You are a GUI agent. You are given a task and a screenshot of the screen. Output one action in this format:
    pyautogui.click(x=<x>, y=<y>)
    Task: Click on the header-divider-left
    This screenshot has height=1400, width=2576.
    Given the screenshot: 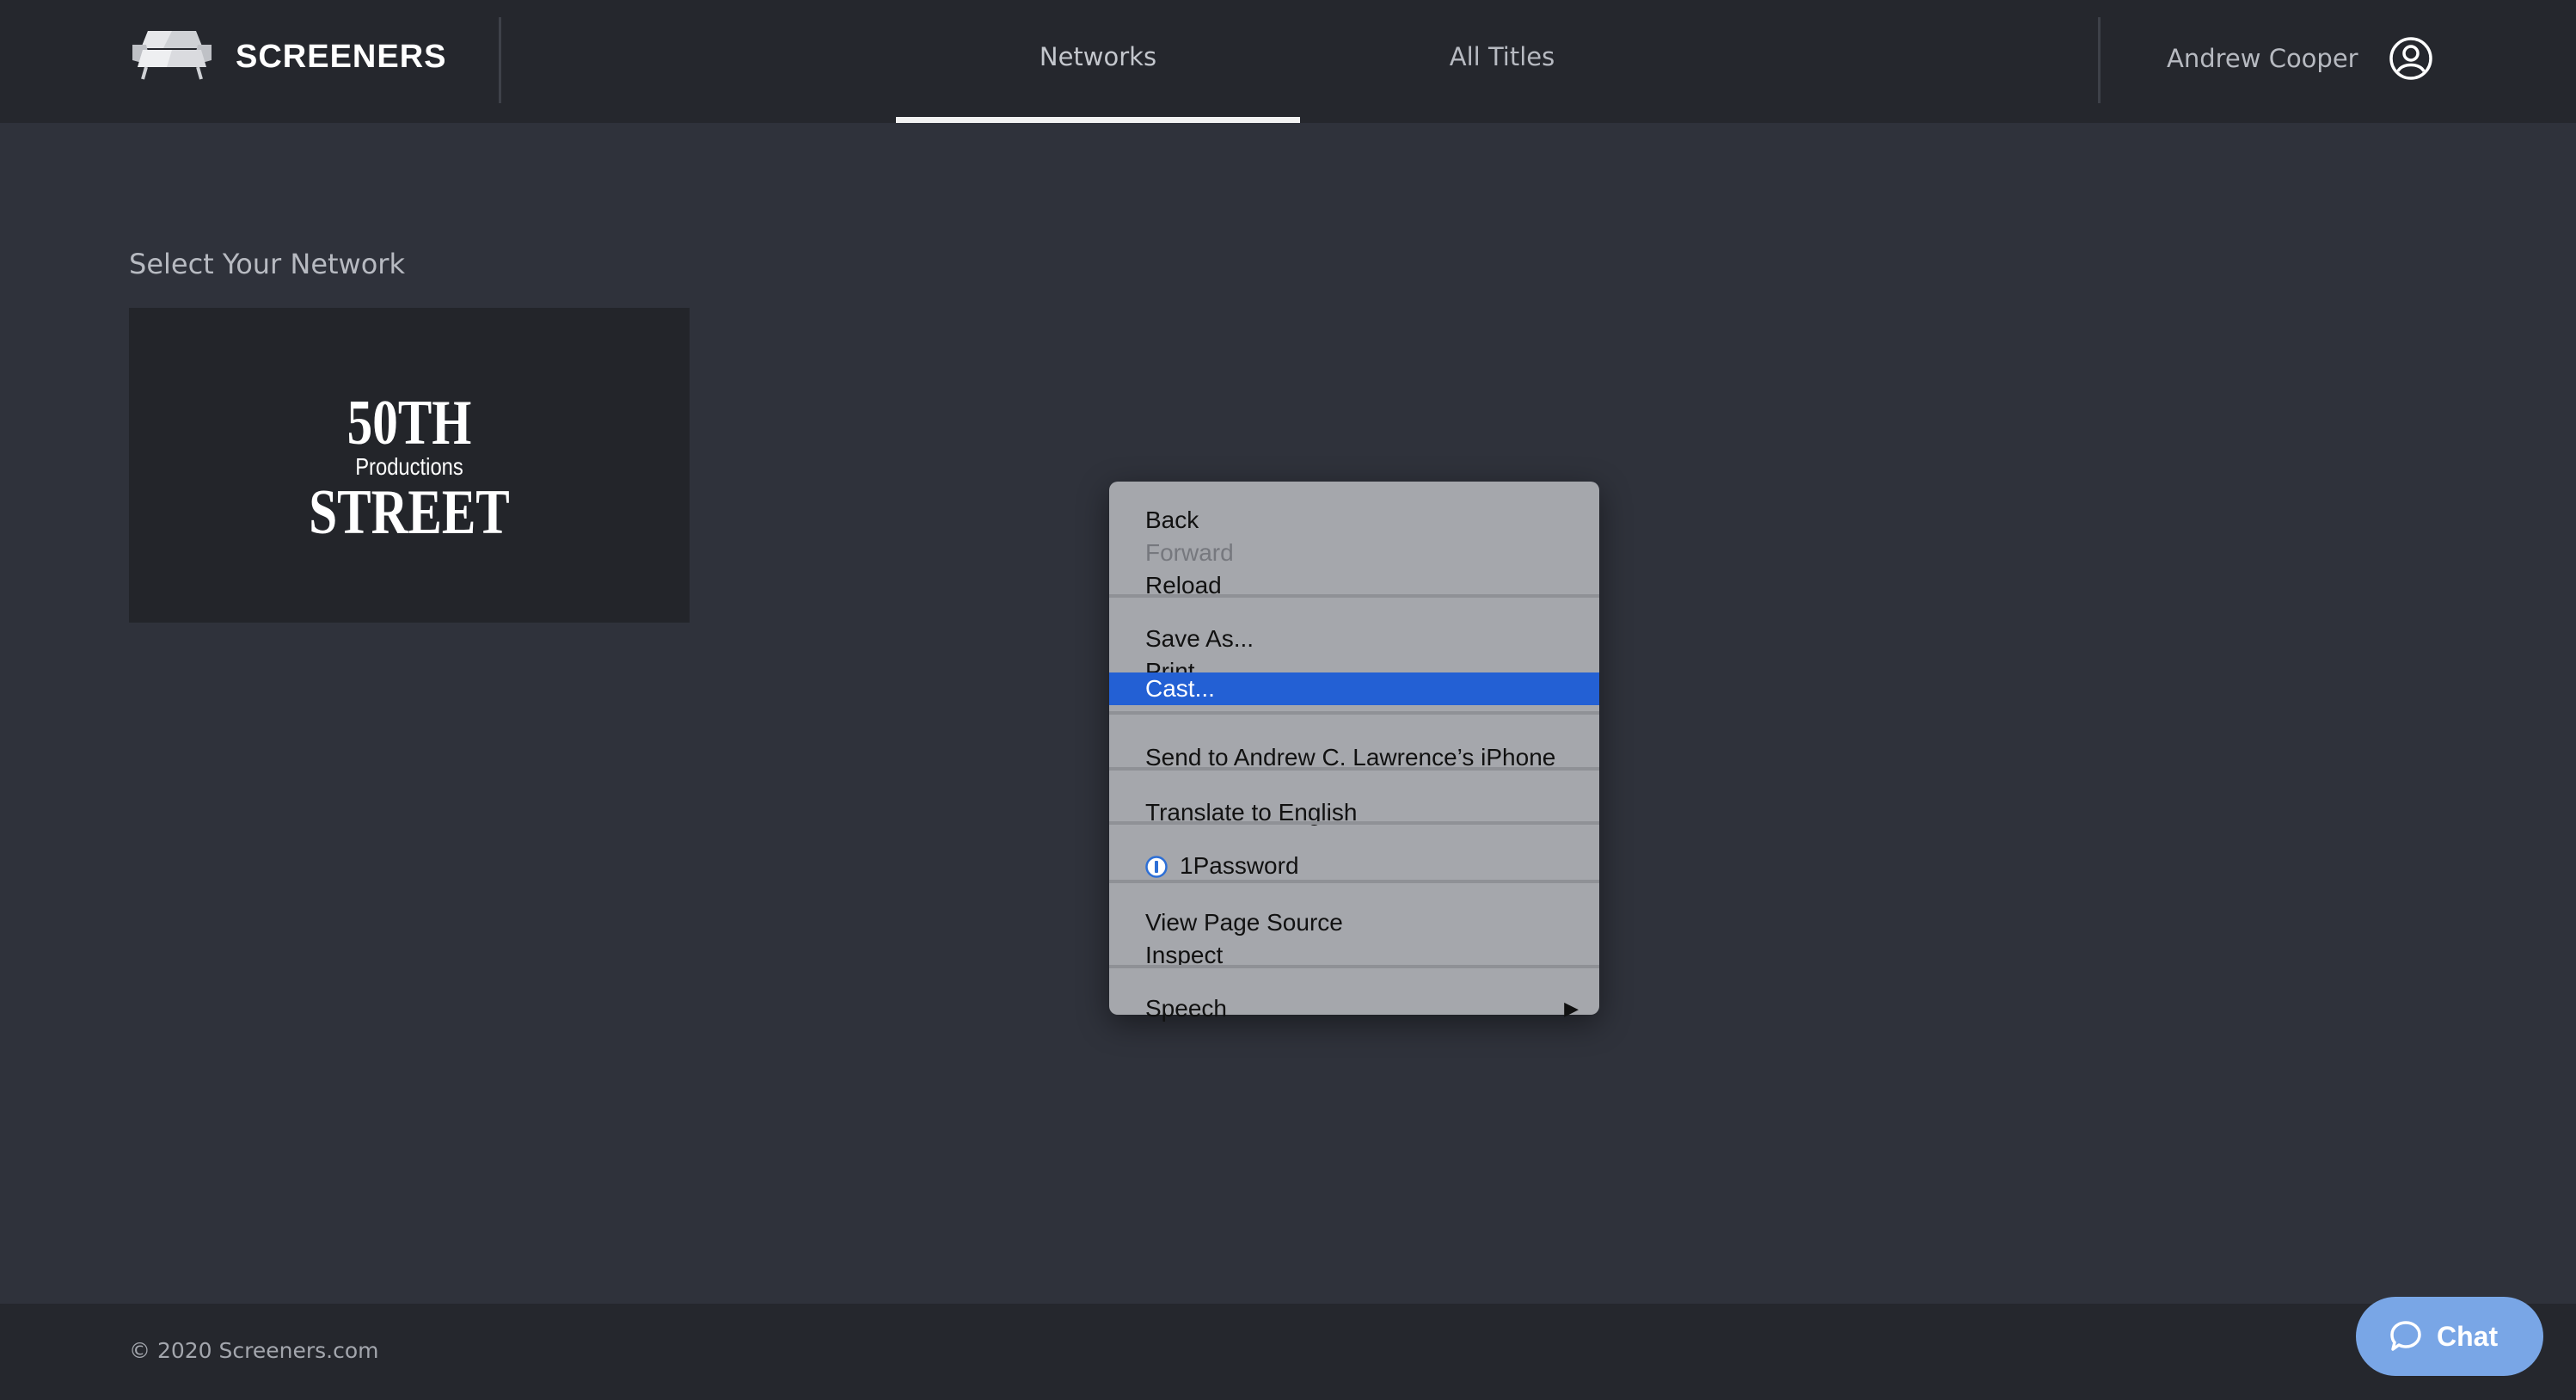 What is the action you would take?
    pyautogui.click(x=500, y=60)
    